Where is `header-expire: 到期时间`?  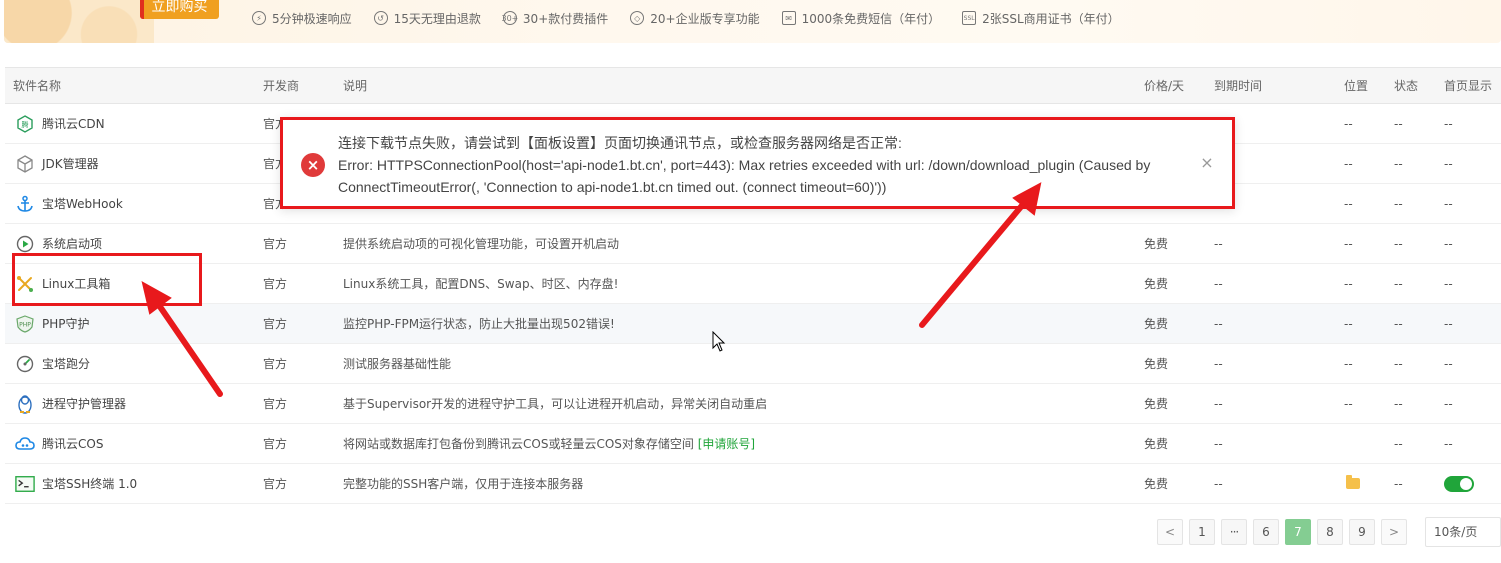 header-expire: 到期时间 is located at coordinates (1238, 86).